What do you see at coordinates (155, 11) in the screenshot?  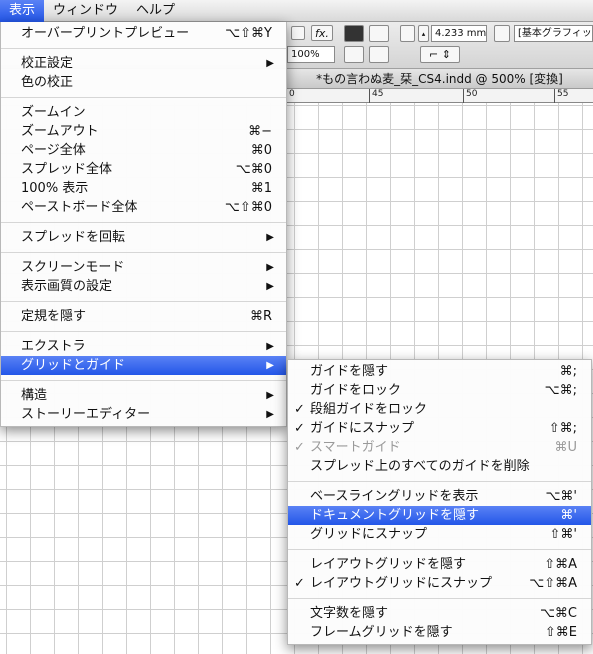 I see `menu-help: ヘルプ` at bounding box center [155, 11].